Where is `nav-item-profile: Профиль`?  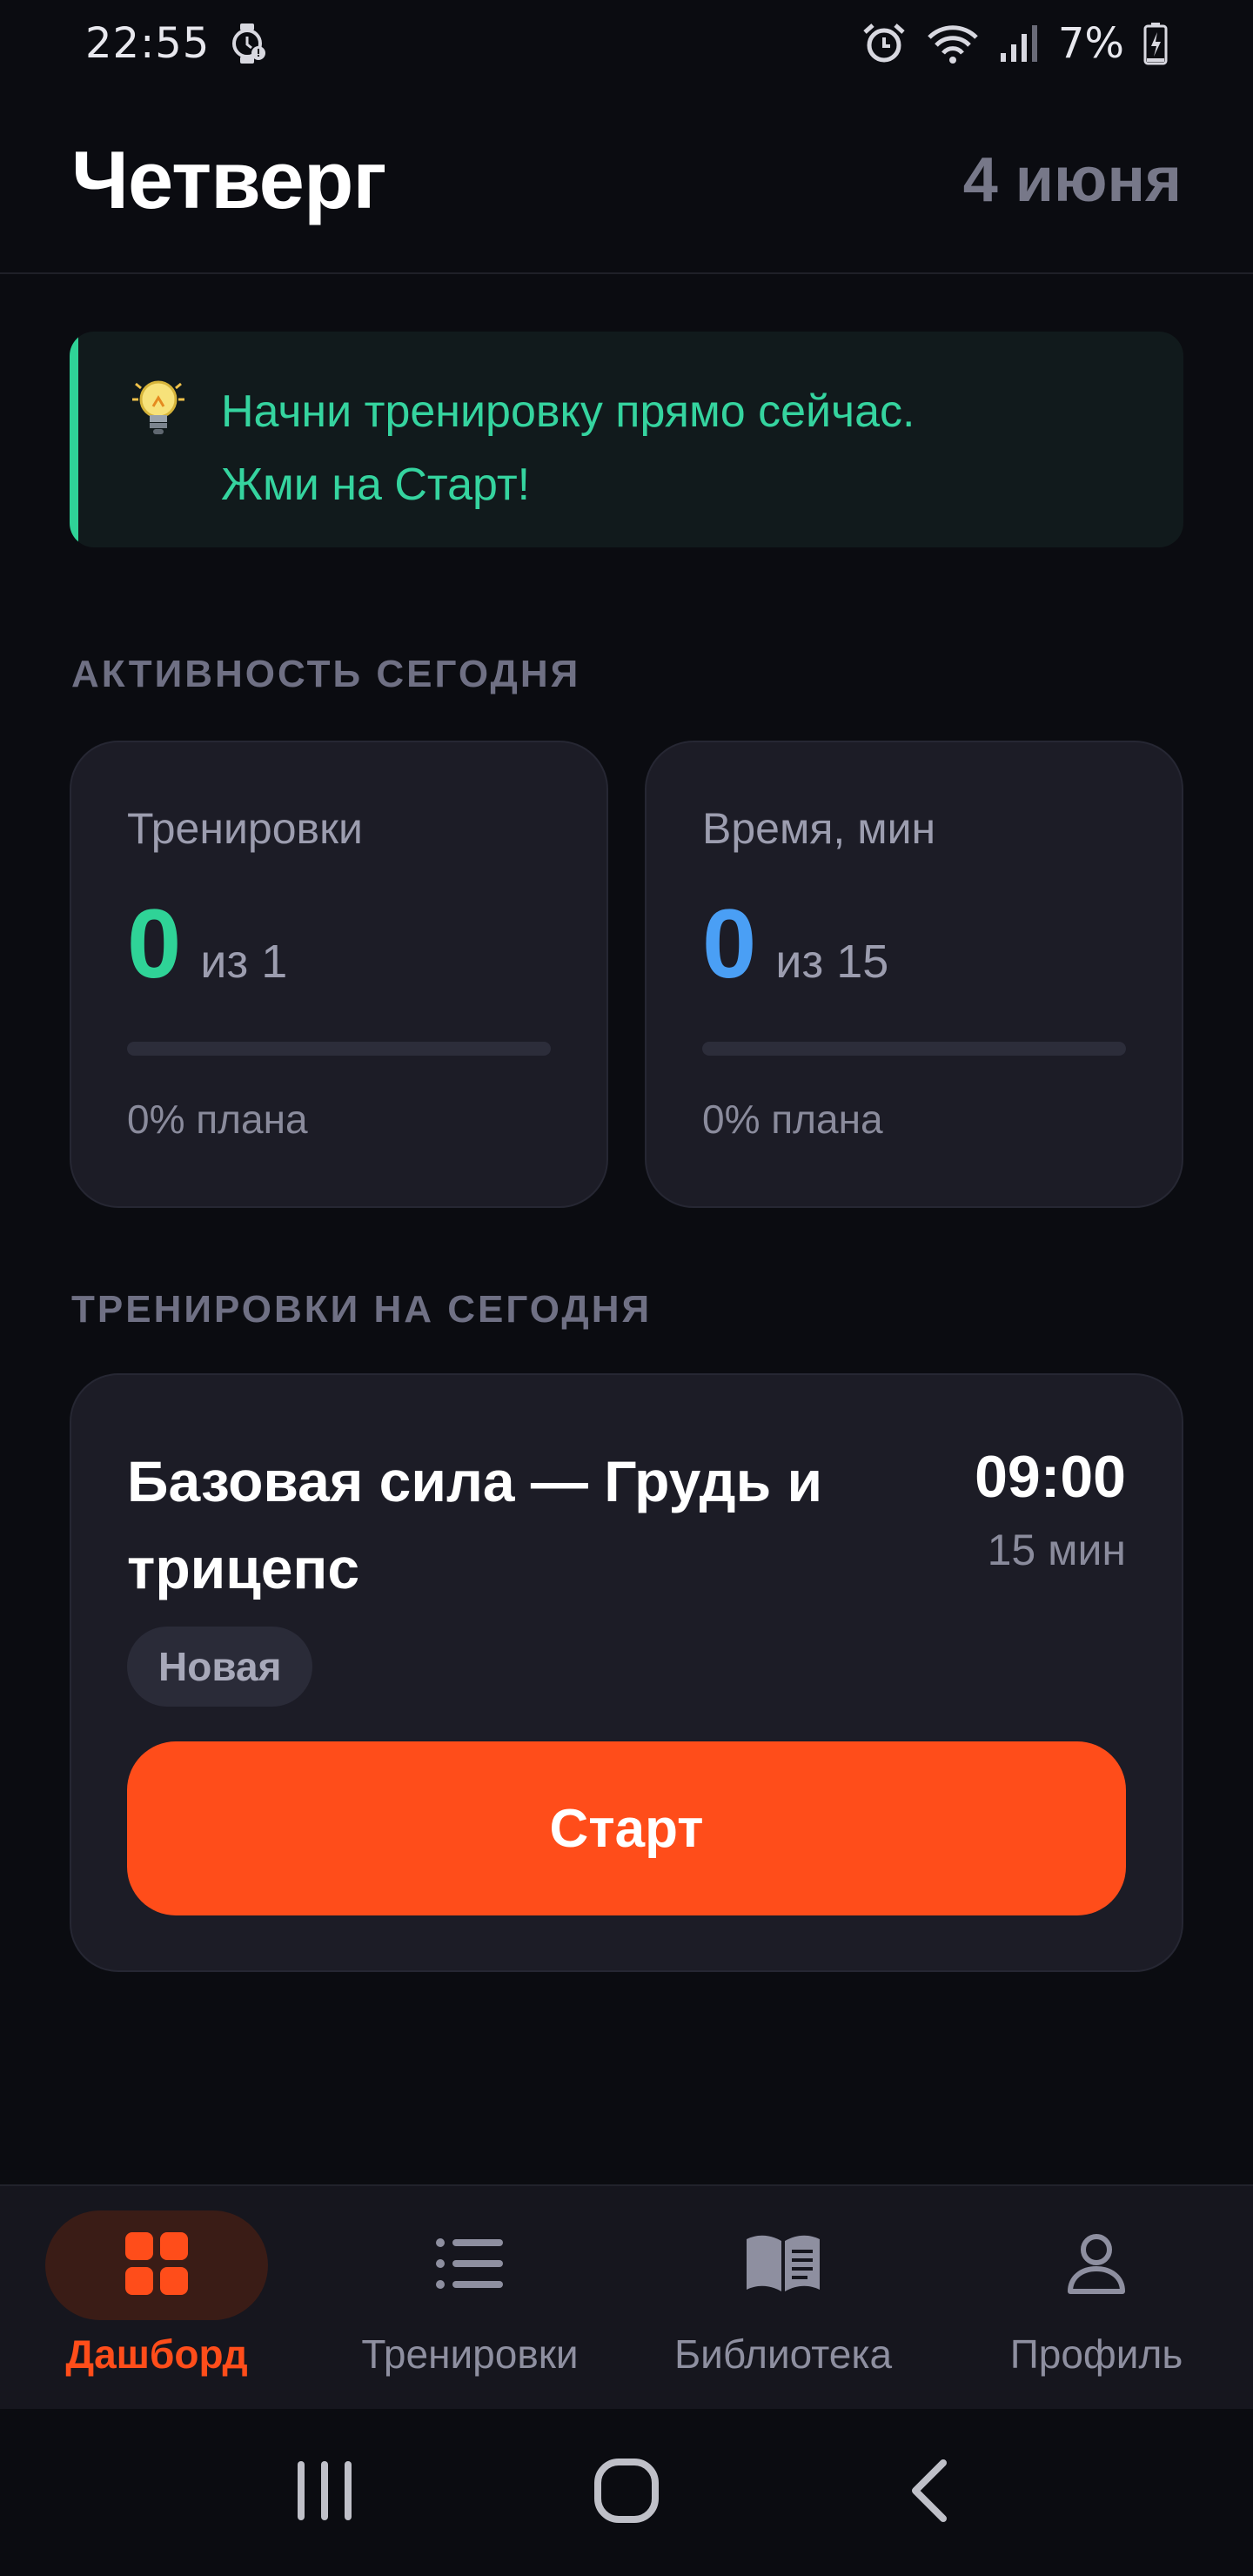
nav-item-profile: Профиль is located at coordinates (1096, 2297).